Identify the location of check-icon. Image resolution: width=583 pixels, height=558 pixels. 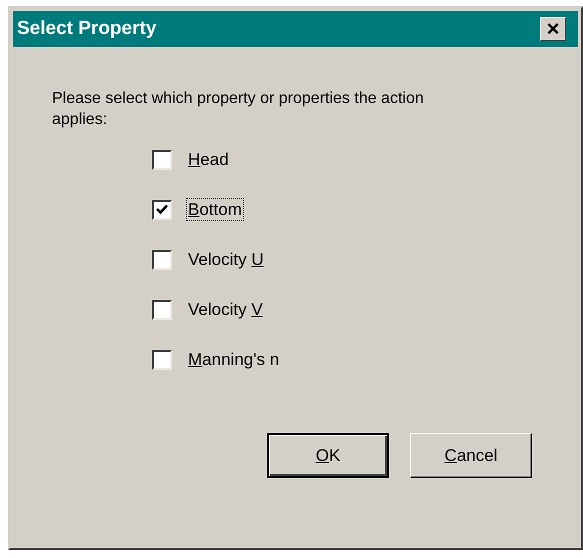
(162, 209).